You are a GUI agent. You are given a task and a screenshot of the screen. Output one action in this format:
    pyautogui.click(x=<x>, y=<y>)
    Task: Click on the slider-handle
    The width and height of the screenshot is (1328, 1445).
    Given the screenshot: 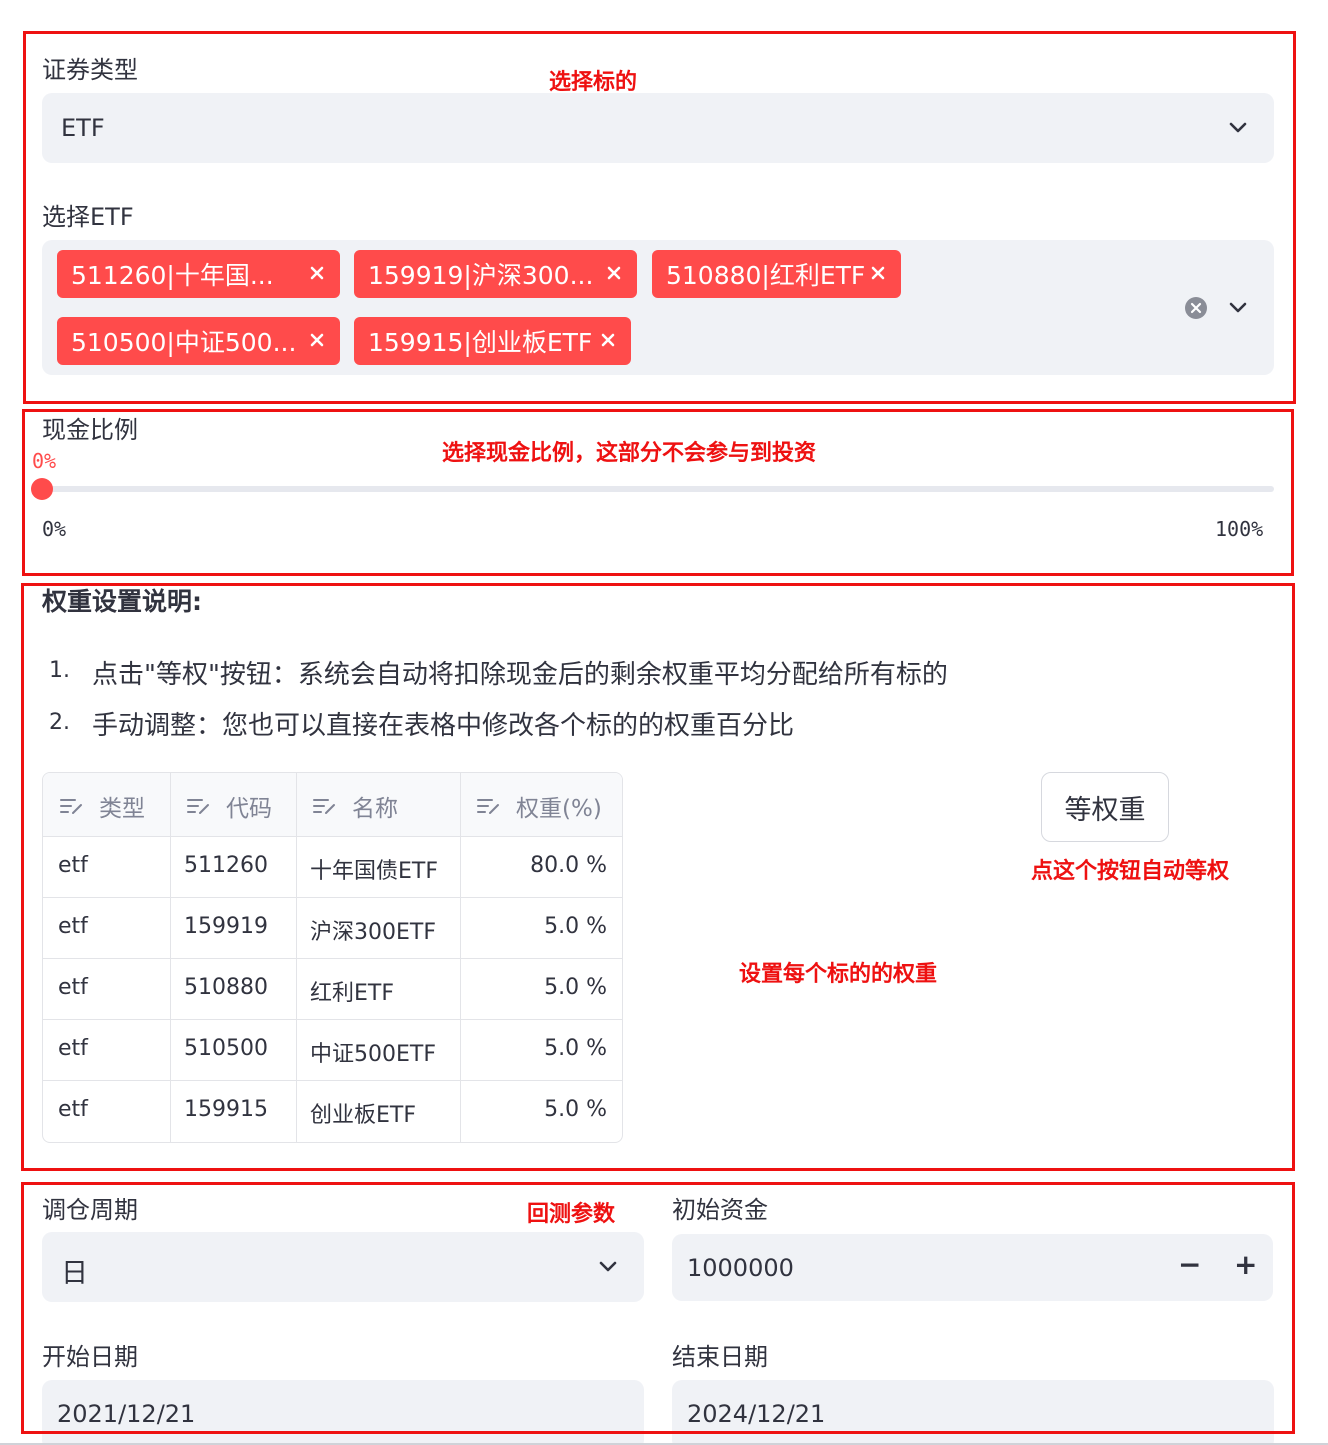 What is the action you would take?
    pyautogui.click(x=42, y=489)
    